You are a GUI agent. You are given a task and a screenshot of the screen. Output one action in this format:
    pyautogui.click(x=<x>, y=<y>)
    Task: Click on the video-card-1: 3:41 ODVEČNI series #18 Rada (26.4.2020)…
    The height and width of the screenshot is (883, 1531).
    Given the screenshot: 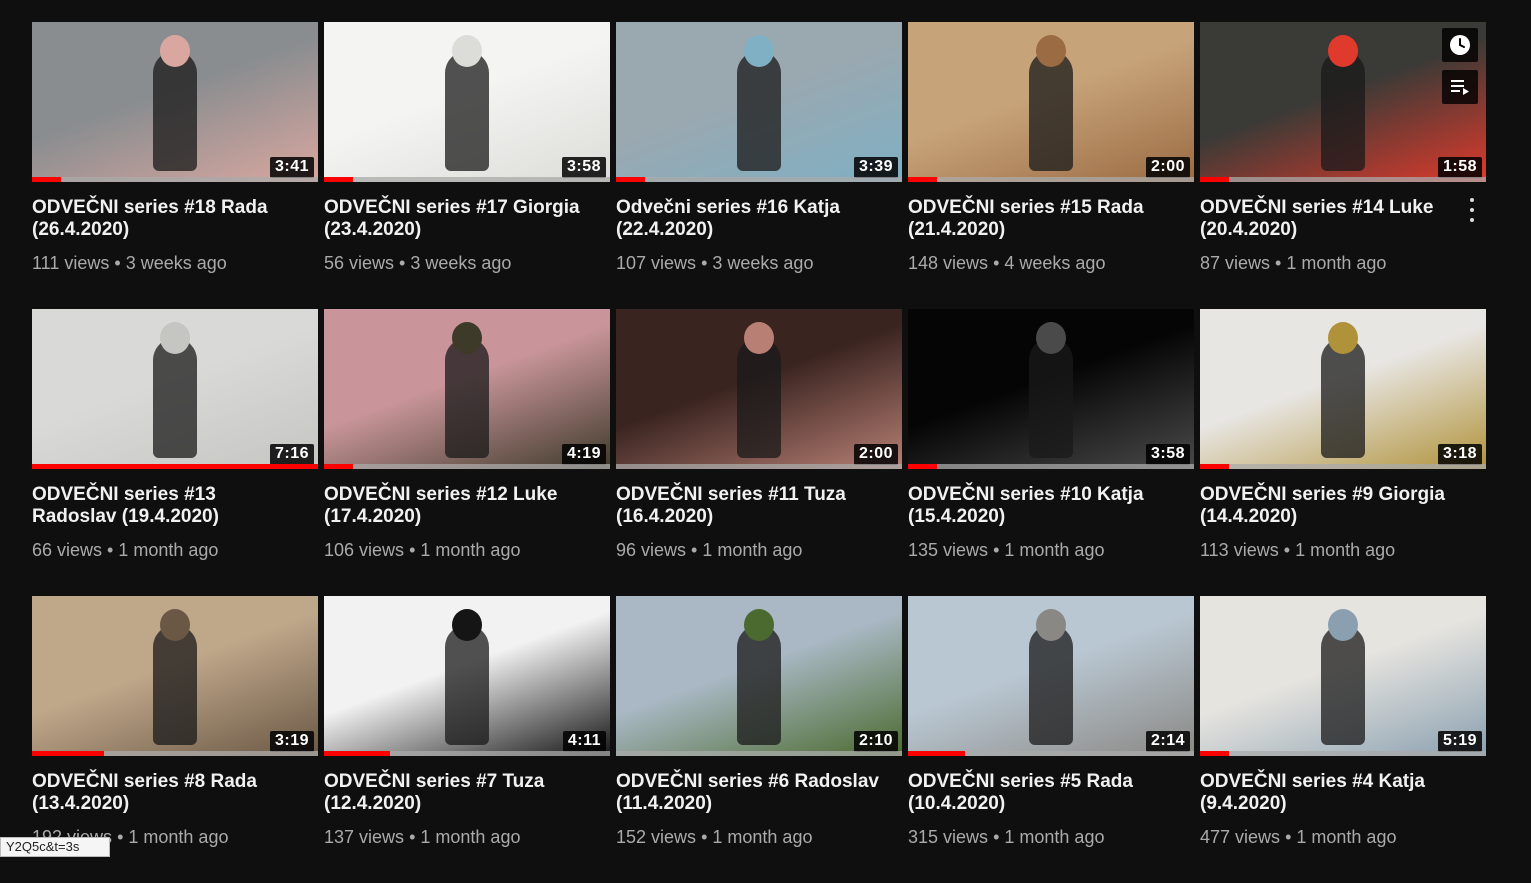 What is the action you would take?
    pyautogui.click(x=175, y=165)
    